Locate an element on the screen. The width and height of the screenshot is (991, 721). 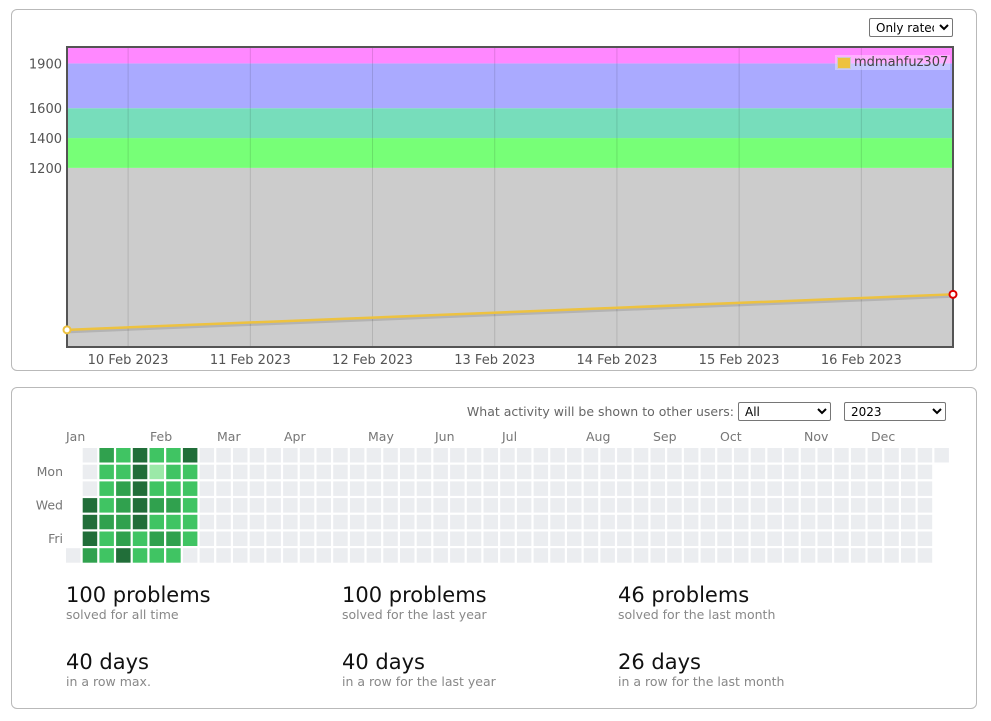
stat-all-time-problems: 100 problems solved for all time is located at coordinates (138, 603).